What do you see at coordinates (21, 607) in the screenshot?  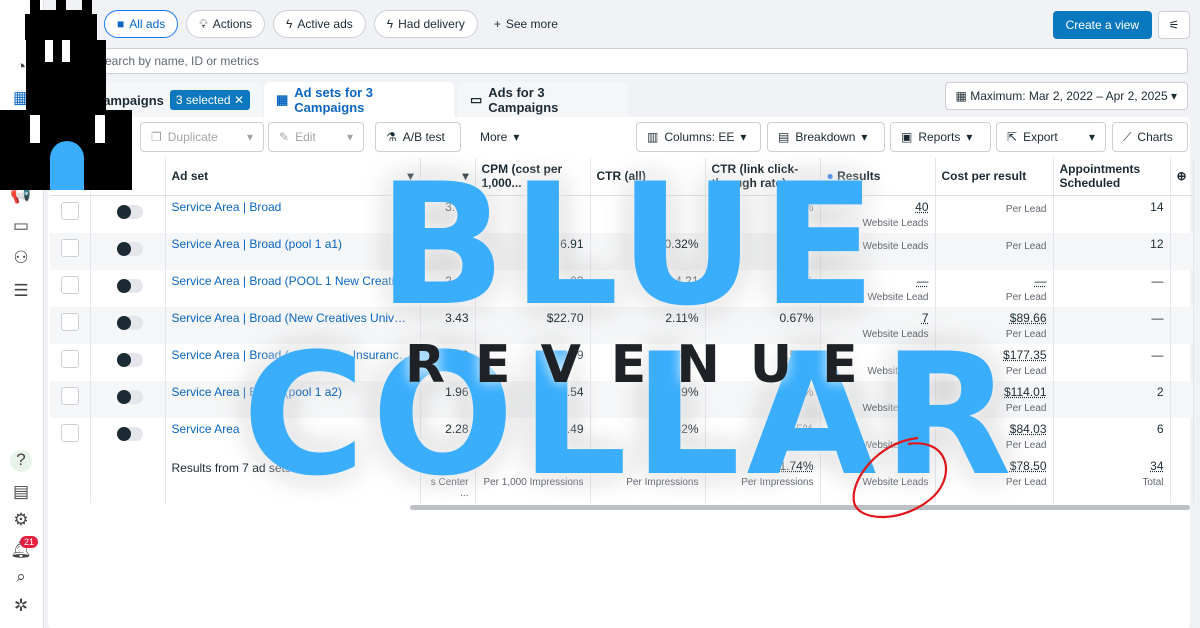 I see `bug-icon: ✲` at bounding box center [21, 607].